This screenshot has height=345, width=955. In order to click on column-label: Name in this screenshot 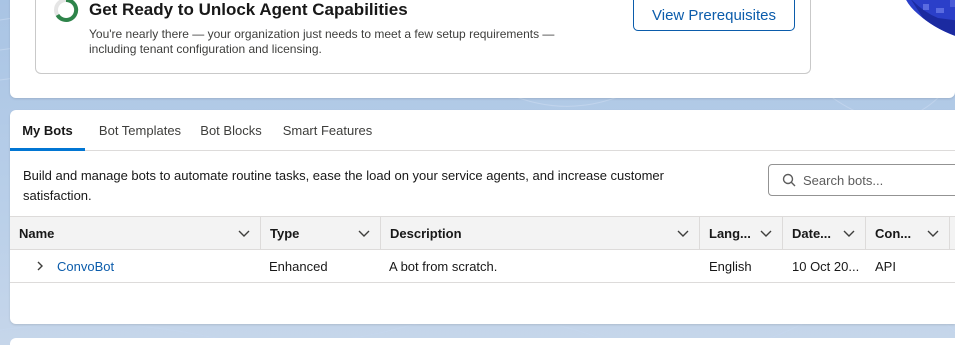, I will do `click(37, 233)`.